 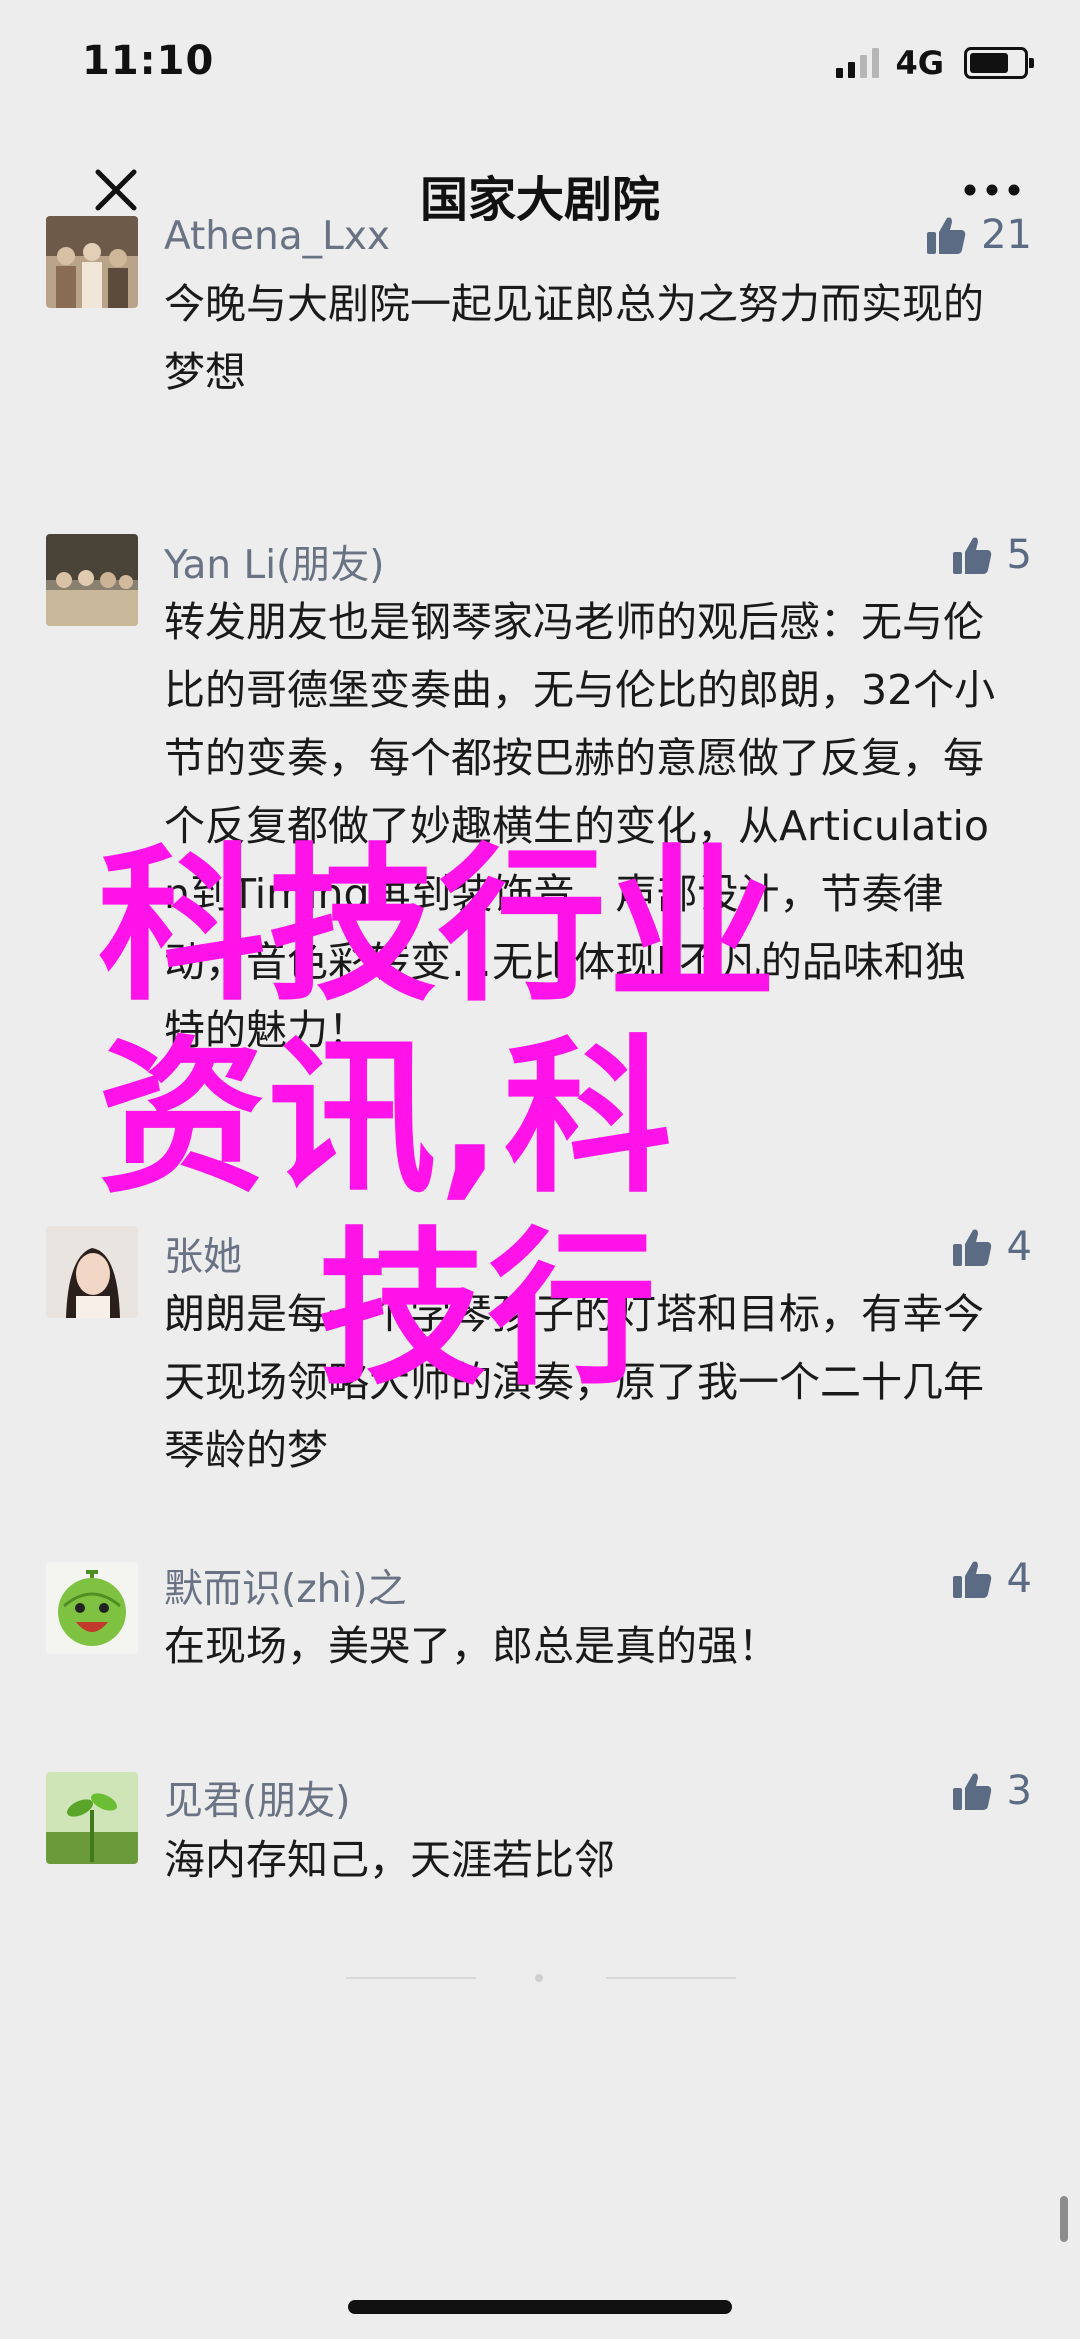 What do you see at coordinates (991, 555) in the screenshot?
I see `like-button: 5` at bounding box center [991, 555].